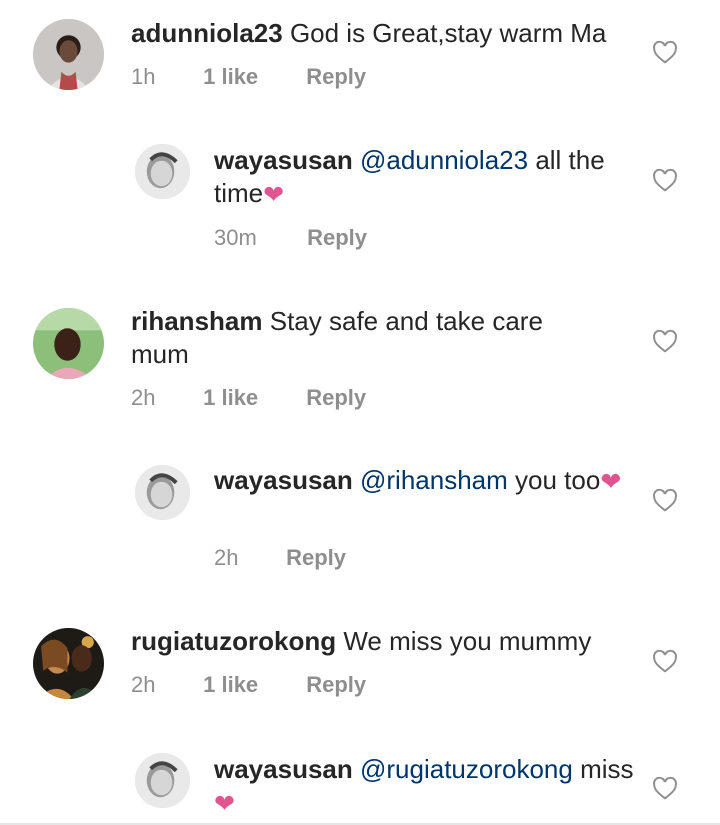 Image resolution: width=720 pixels, height=825 pixels. Describe the element at coordinates (235, 237) in the screenshot. I see `timestamp: 30m` at that location.